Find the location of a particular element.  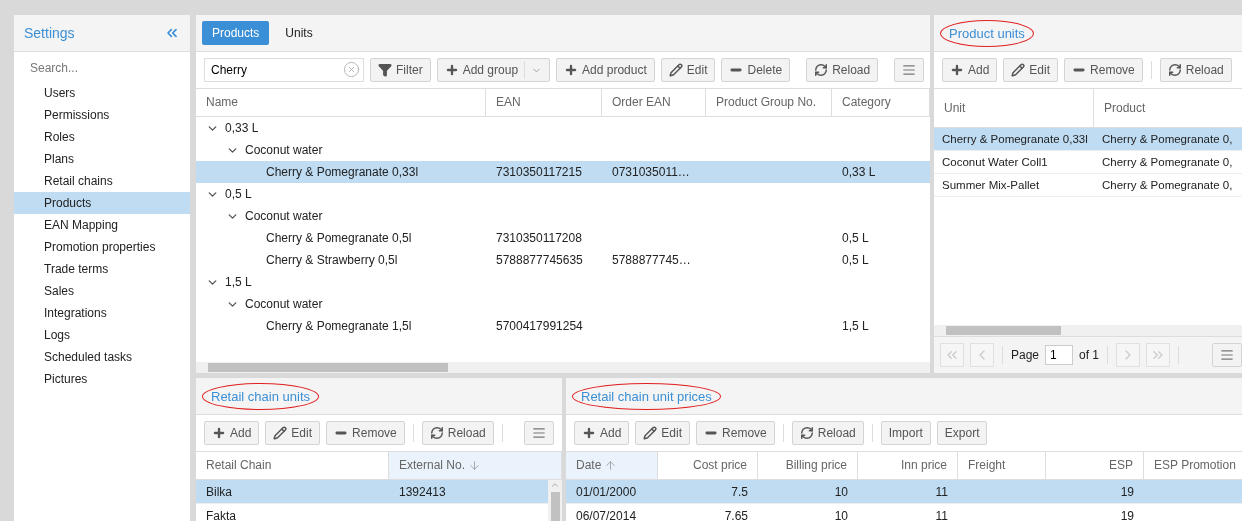

scroll-up-icon is located at coordinates (555, 485).